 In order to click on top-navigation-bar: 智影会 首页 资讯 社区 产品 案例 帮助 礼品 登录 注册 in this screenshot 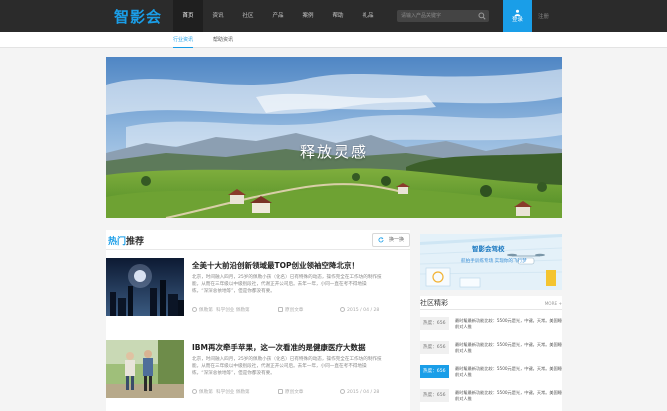, I will do `click(333, 16)`.